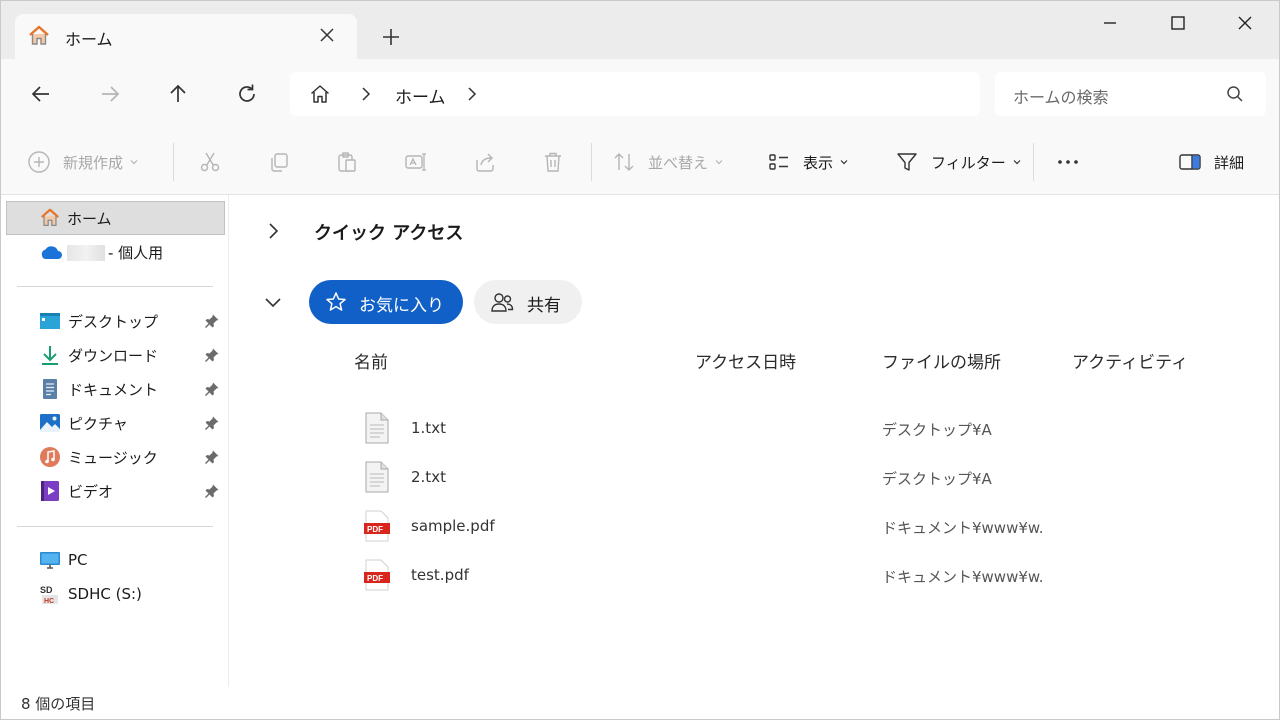 The image size is (1280, 720). Describe the element at coordinates (86, 253) in the screenshot. I see `redacted-account-name` at that location.